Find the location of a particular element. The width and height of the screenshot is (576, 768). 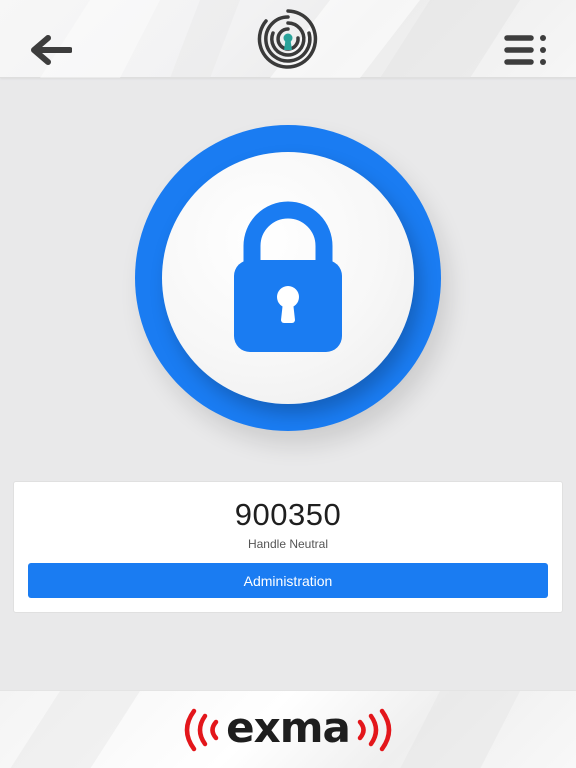

padlock-closed-icon is located at coordinates (288, 276).